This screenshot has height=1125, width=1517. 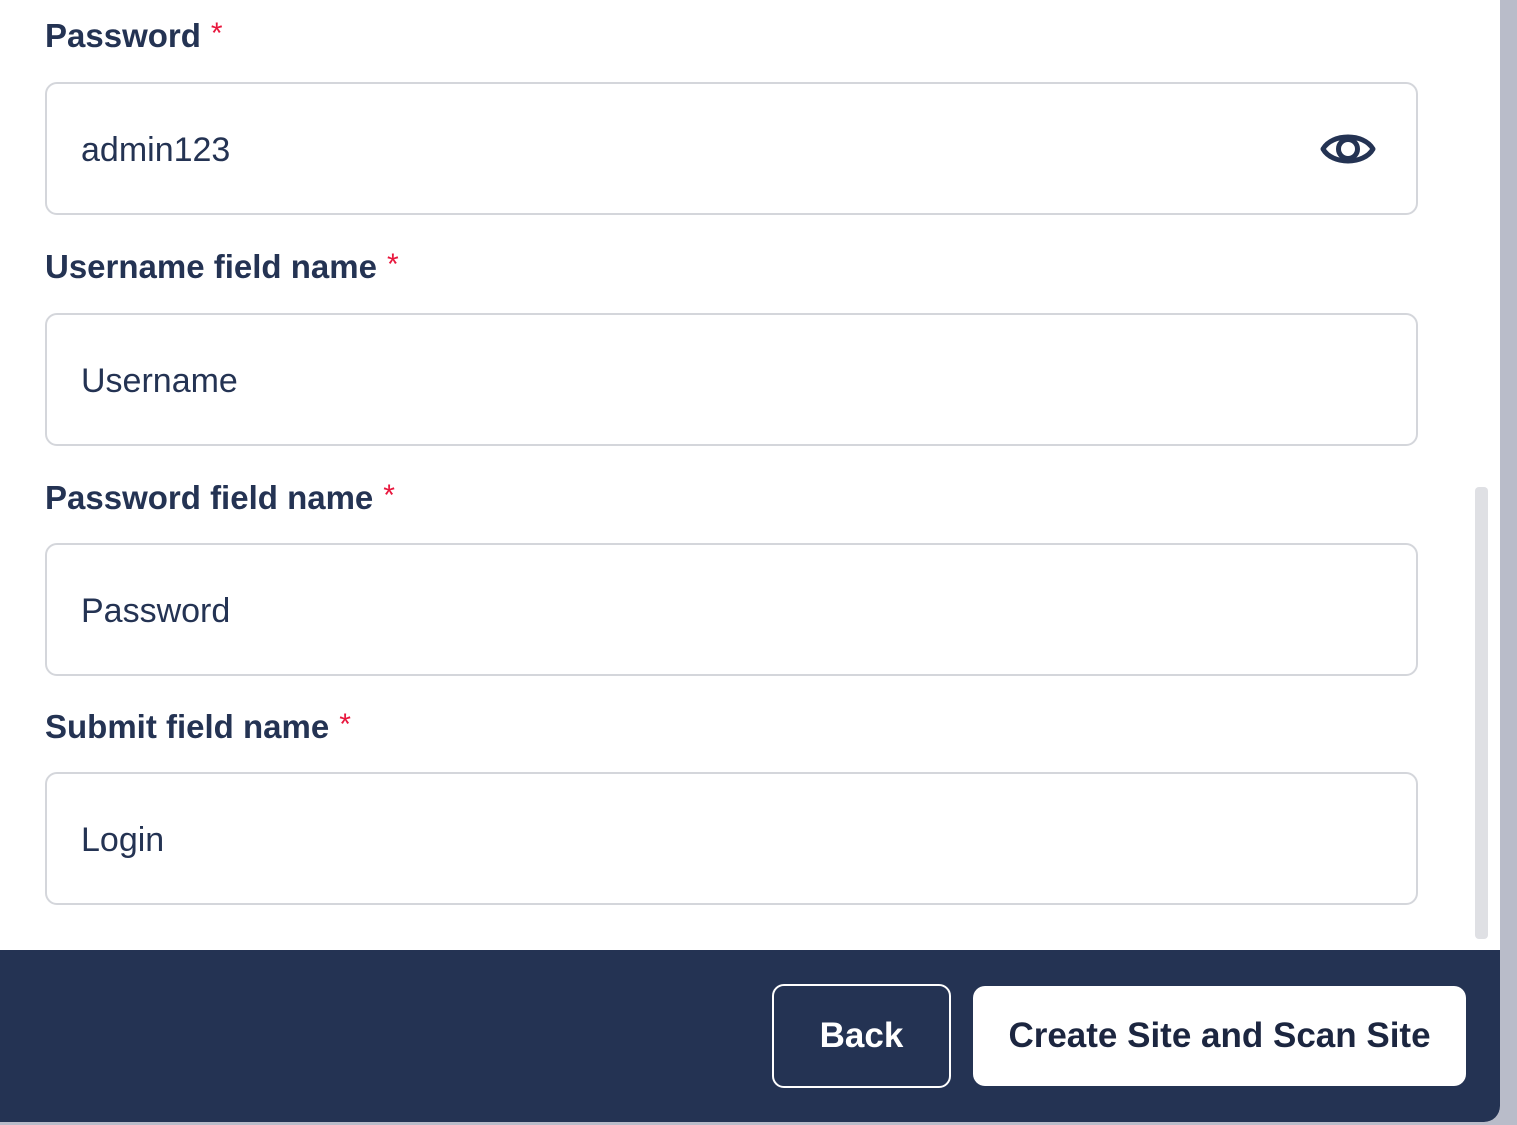 I want to click on username-field-name-value: Username, so click(x=159, y=381).